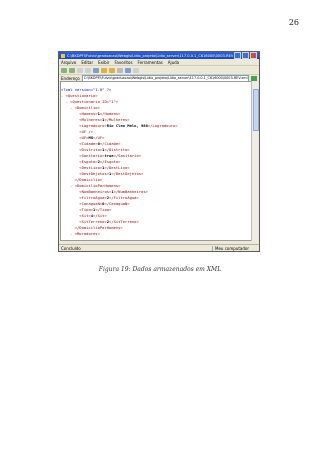 The width and height of the screenshot is (320, 453). Describe the element at coordinates (136, 70) in the screenshot. I see `print-icon` at that location.